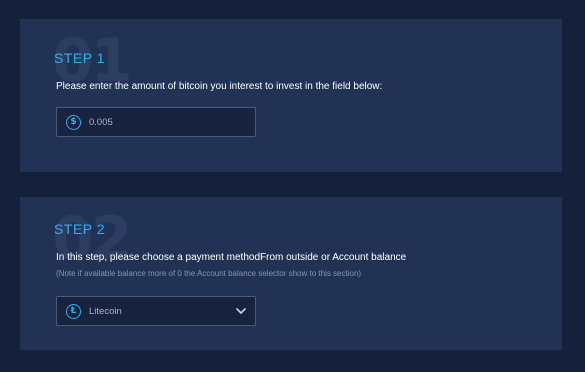 The height and width of the screenshot is (372, 585). Describe the element at coordinates (105, 311) in the screenshot. I see `payment-method-selected: Litecoin` at that location.